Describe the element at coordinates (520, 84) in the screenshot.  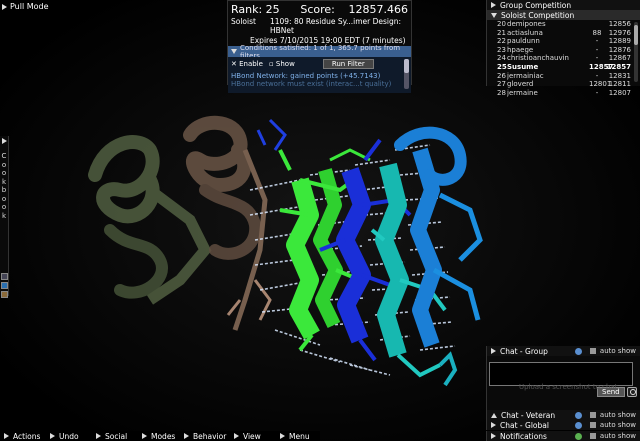
I see `row-name: gloverd` at that location.